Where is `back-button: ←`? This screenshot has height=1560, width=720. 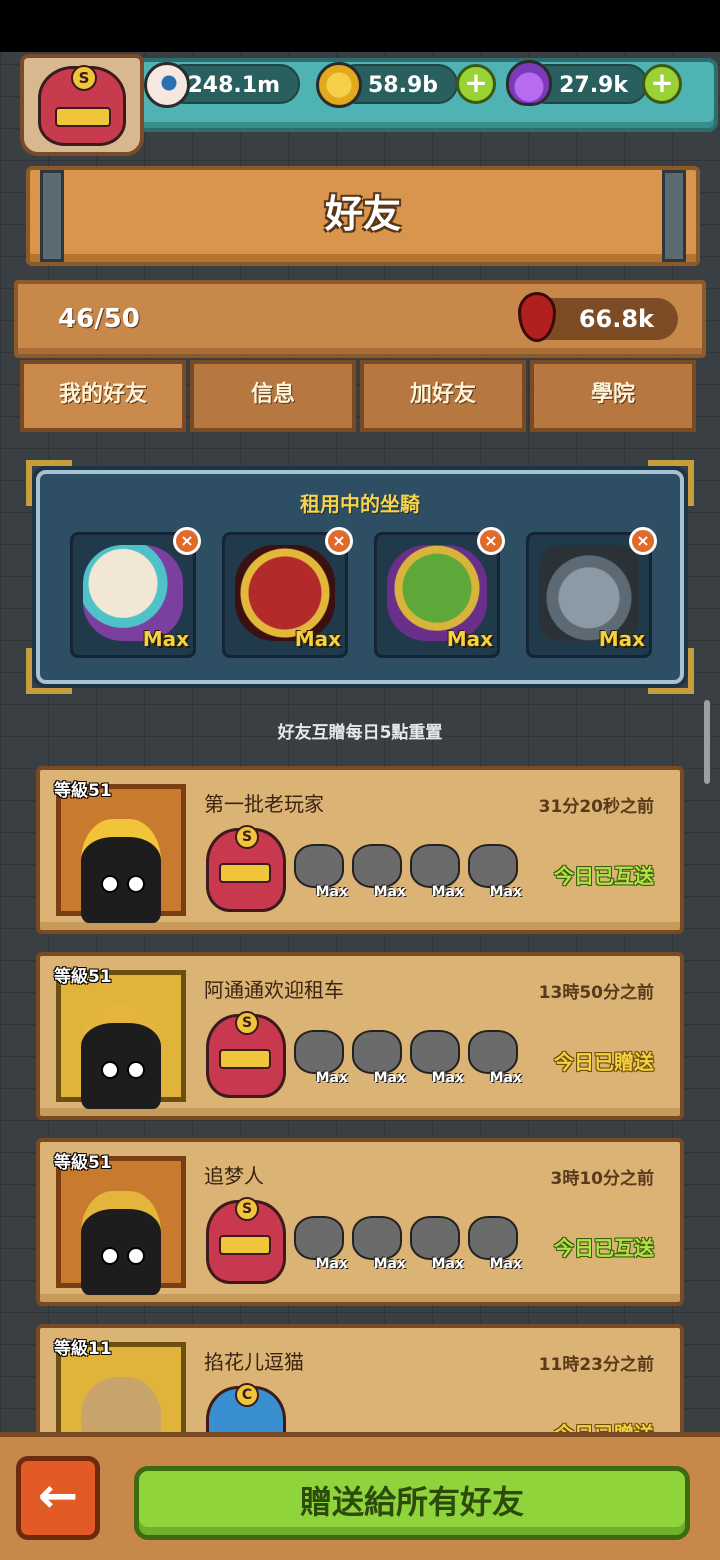
back-button: ← is located at coordinates (58, 1498).